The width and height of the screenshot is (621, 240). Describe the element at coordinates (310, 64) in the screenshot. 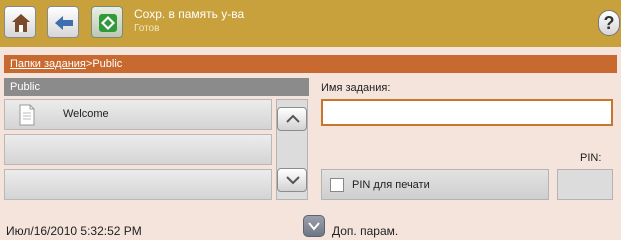

I see `breadcrumb: Папки задания>Public` at that location.